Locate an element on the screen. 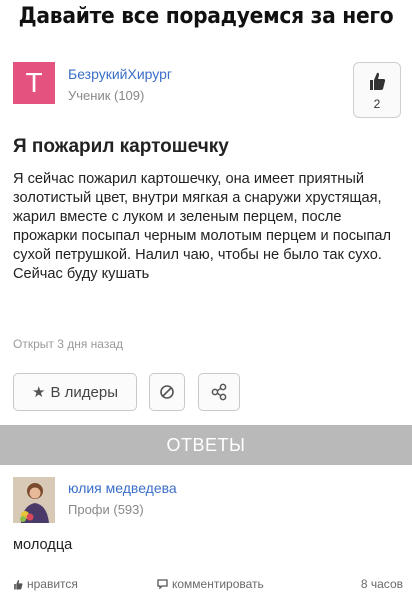 The width and height of the screenshot is (412, 604). share-button is located at coordinates (219, 392).